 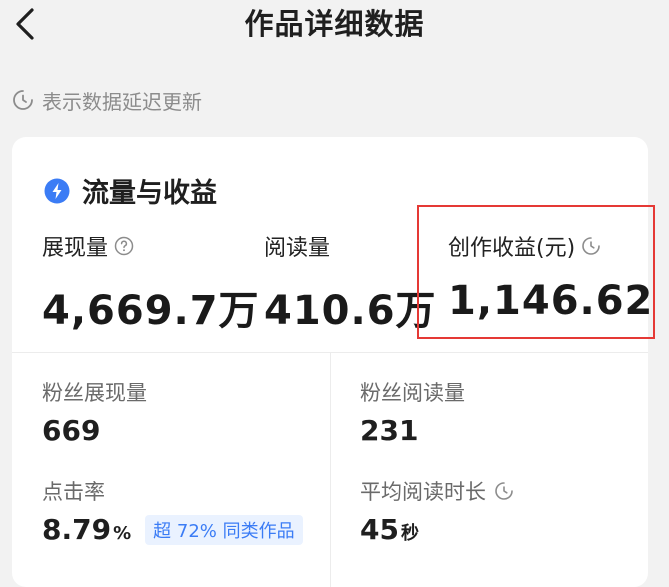 I want to click on click-rate-unit: %, so click(x=122, y=533).